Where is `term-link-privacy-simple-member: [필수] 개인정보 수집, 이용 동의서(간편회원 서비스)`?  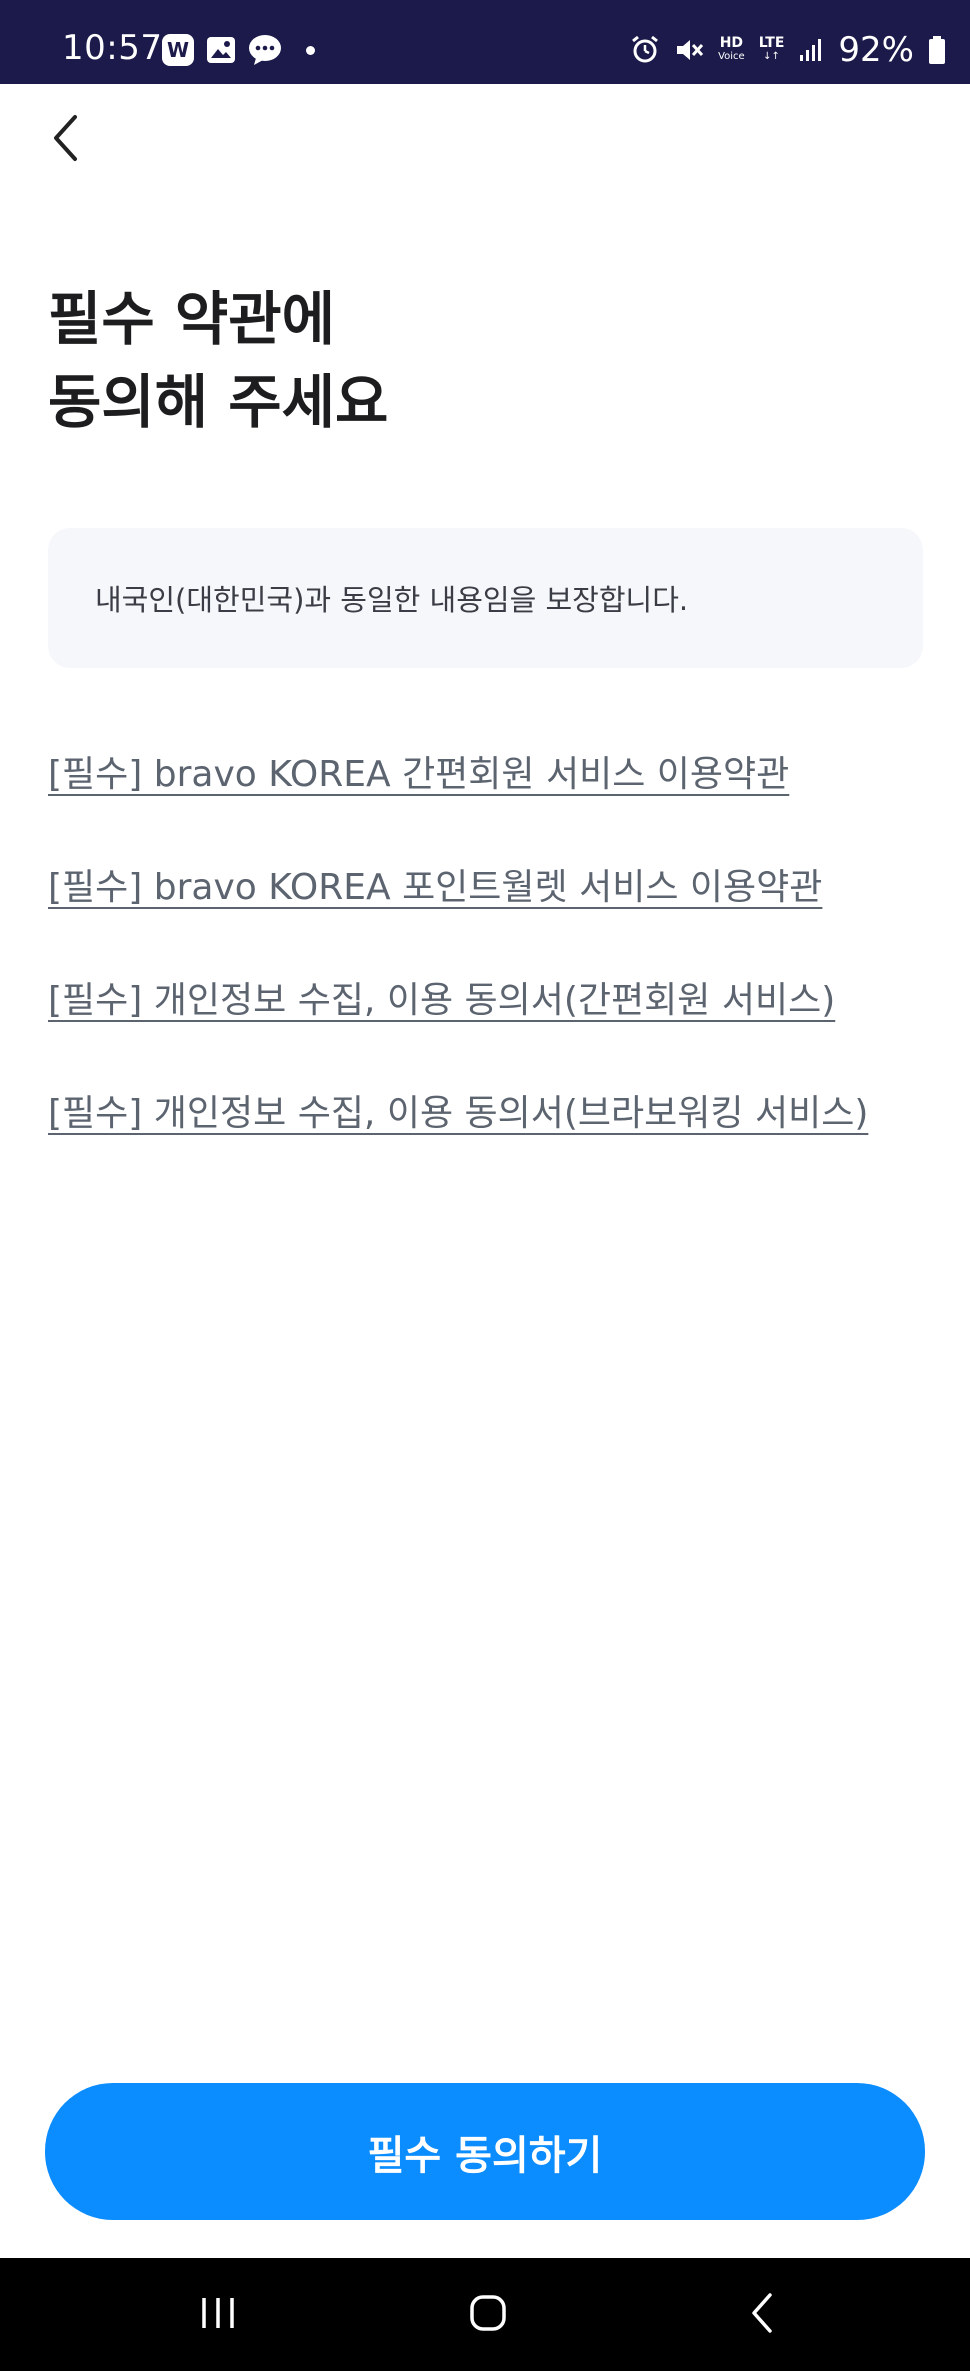
term-link-privacy-simple-member: [필수] 개인정보 수집, 이용 동의서(간편회원 서비스) is located at coordinates (458, 1027).